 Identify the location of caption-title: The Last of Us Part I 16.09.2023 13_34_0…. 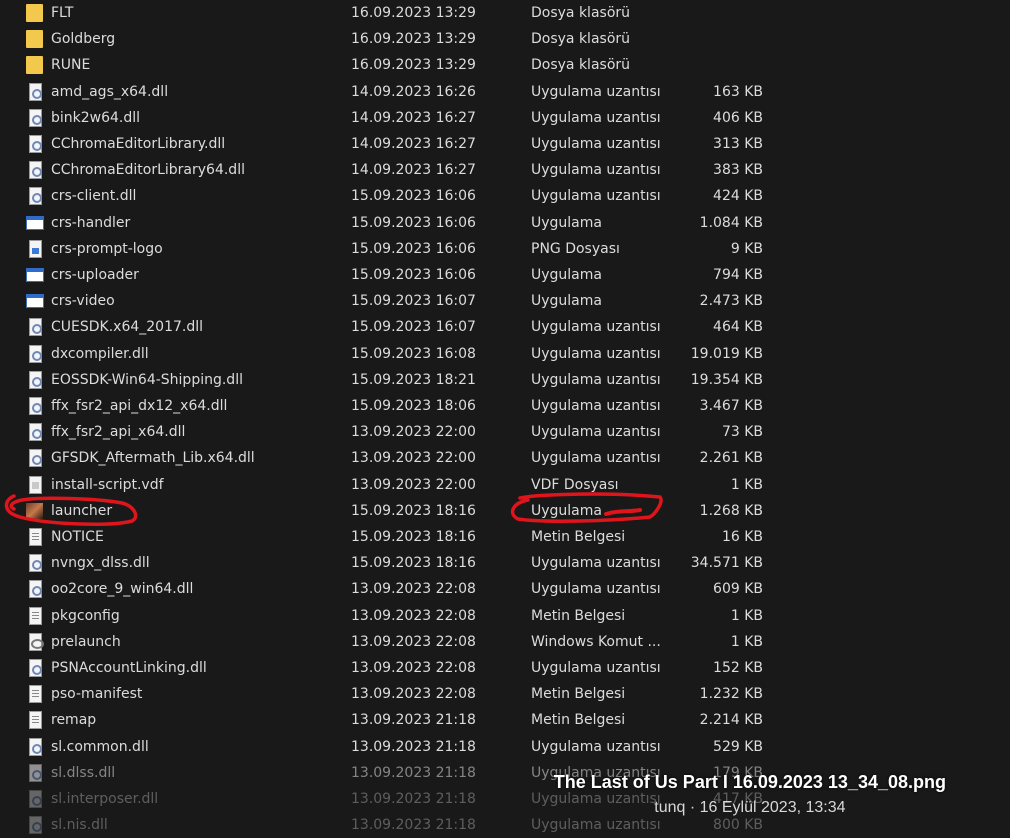
(749, 782).